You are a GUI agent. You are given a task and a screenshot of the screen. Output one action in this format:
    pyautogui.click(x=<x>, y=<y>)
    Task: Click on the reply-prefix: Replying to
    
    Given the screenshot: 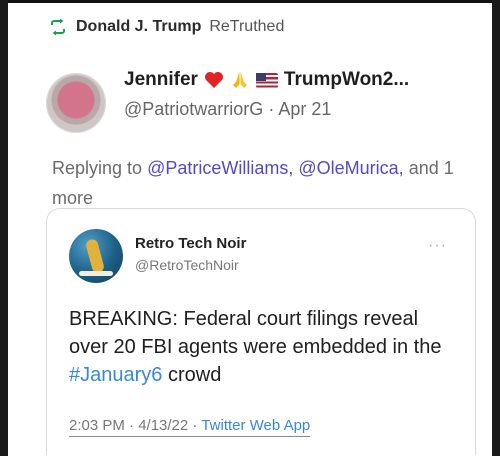 What is the action you would take?
    pyautogui.click(x=97, y=168)
    